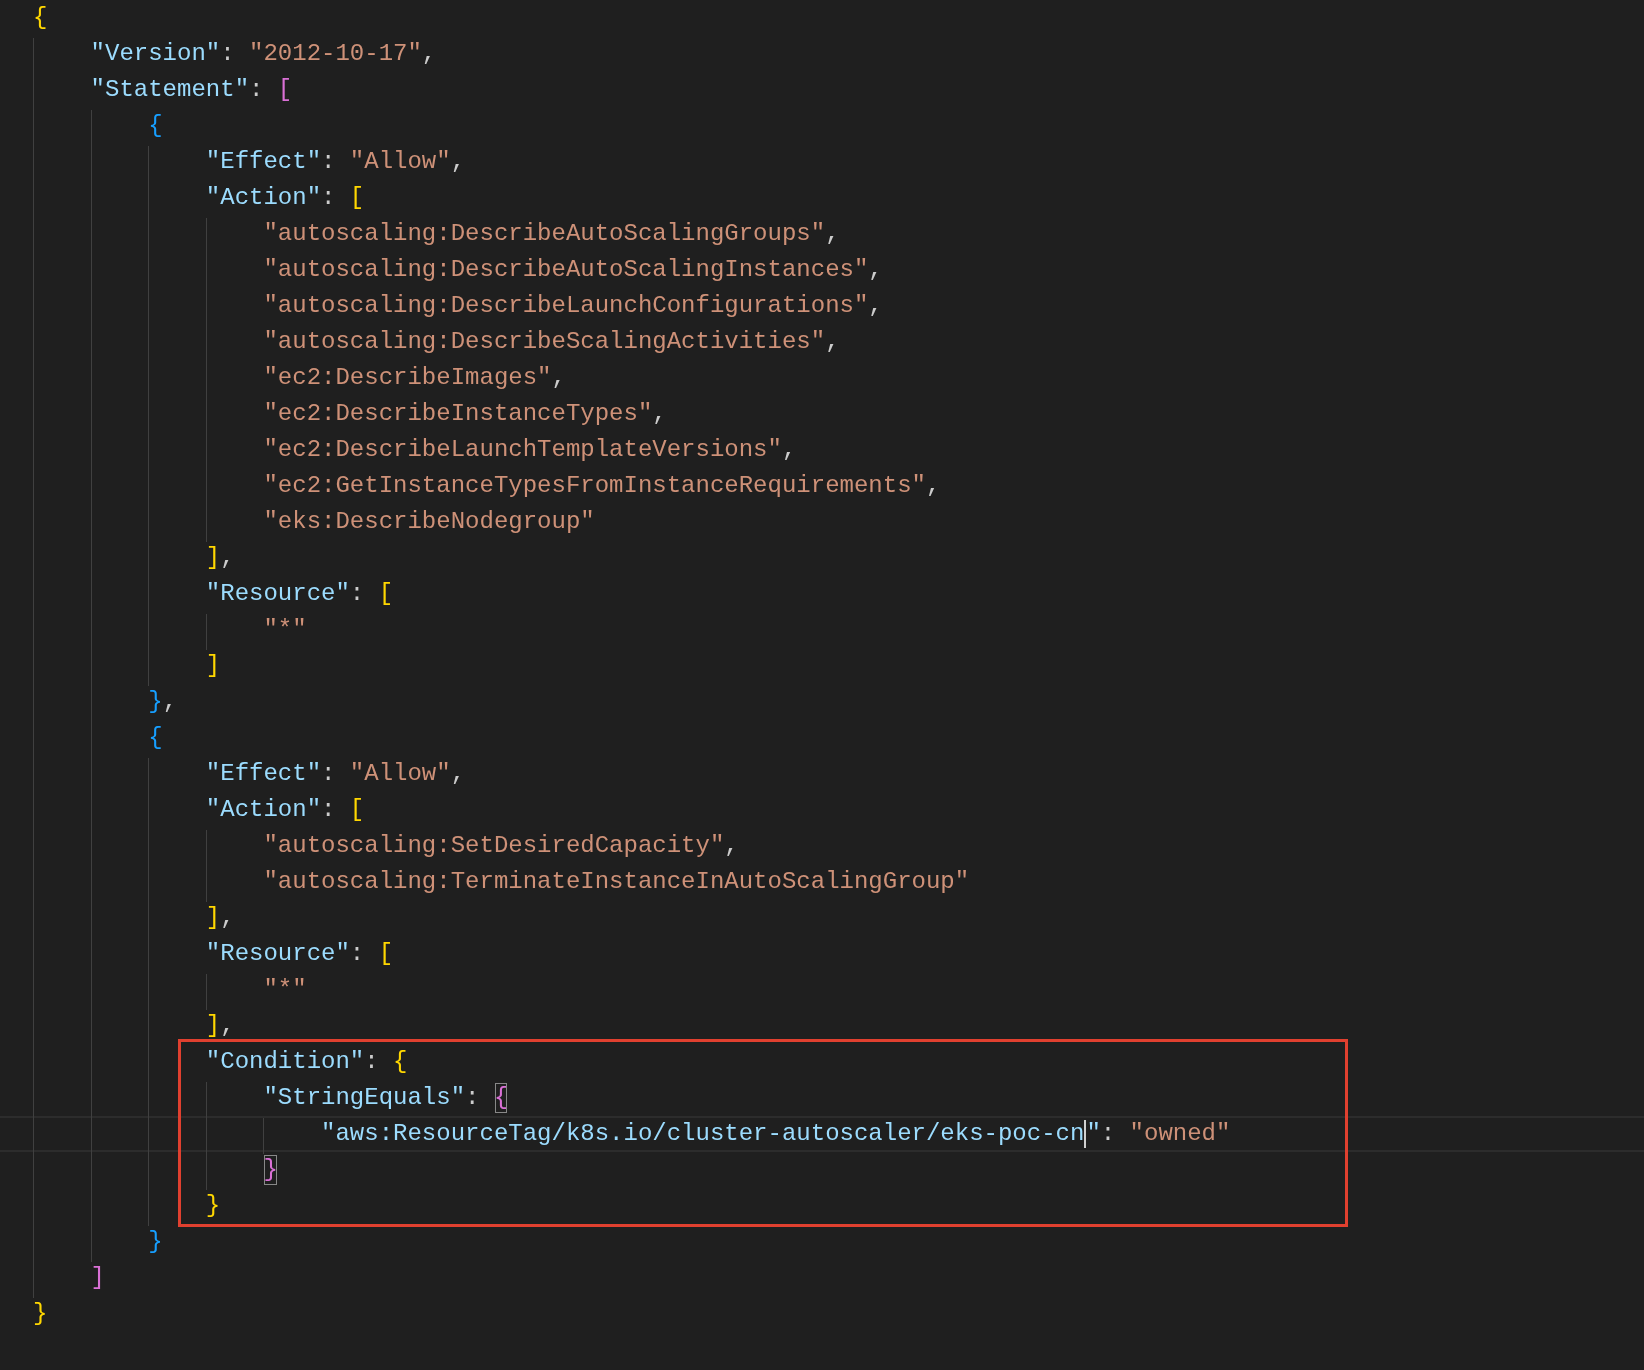 This screenshot has height=1370, width=1644. I want to click on string-value: "ec2:GetInstanceTypesFromInstanceRequirements", so click(594, 486).